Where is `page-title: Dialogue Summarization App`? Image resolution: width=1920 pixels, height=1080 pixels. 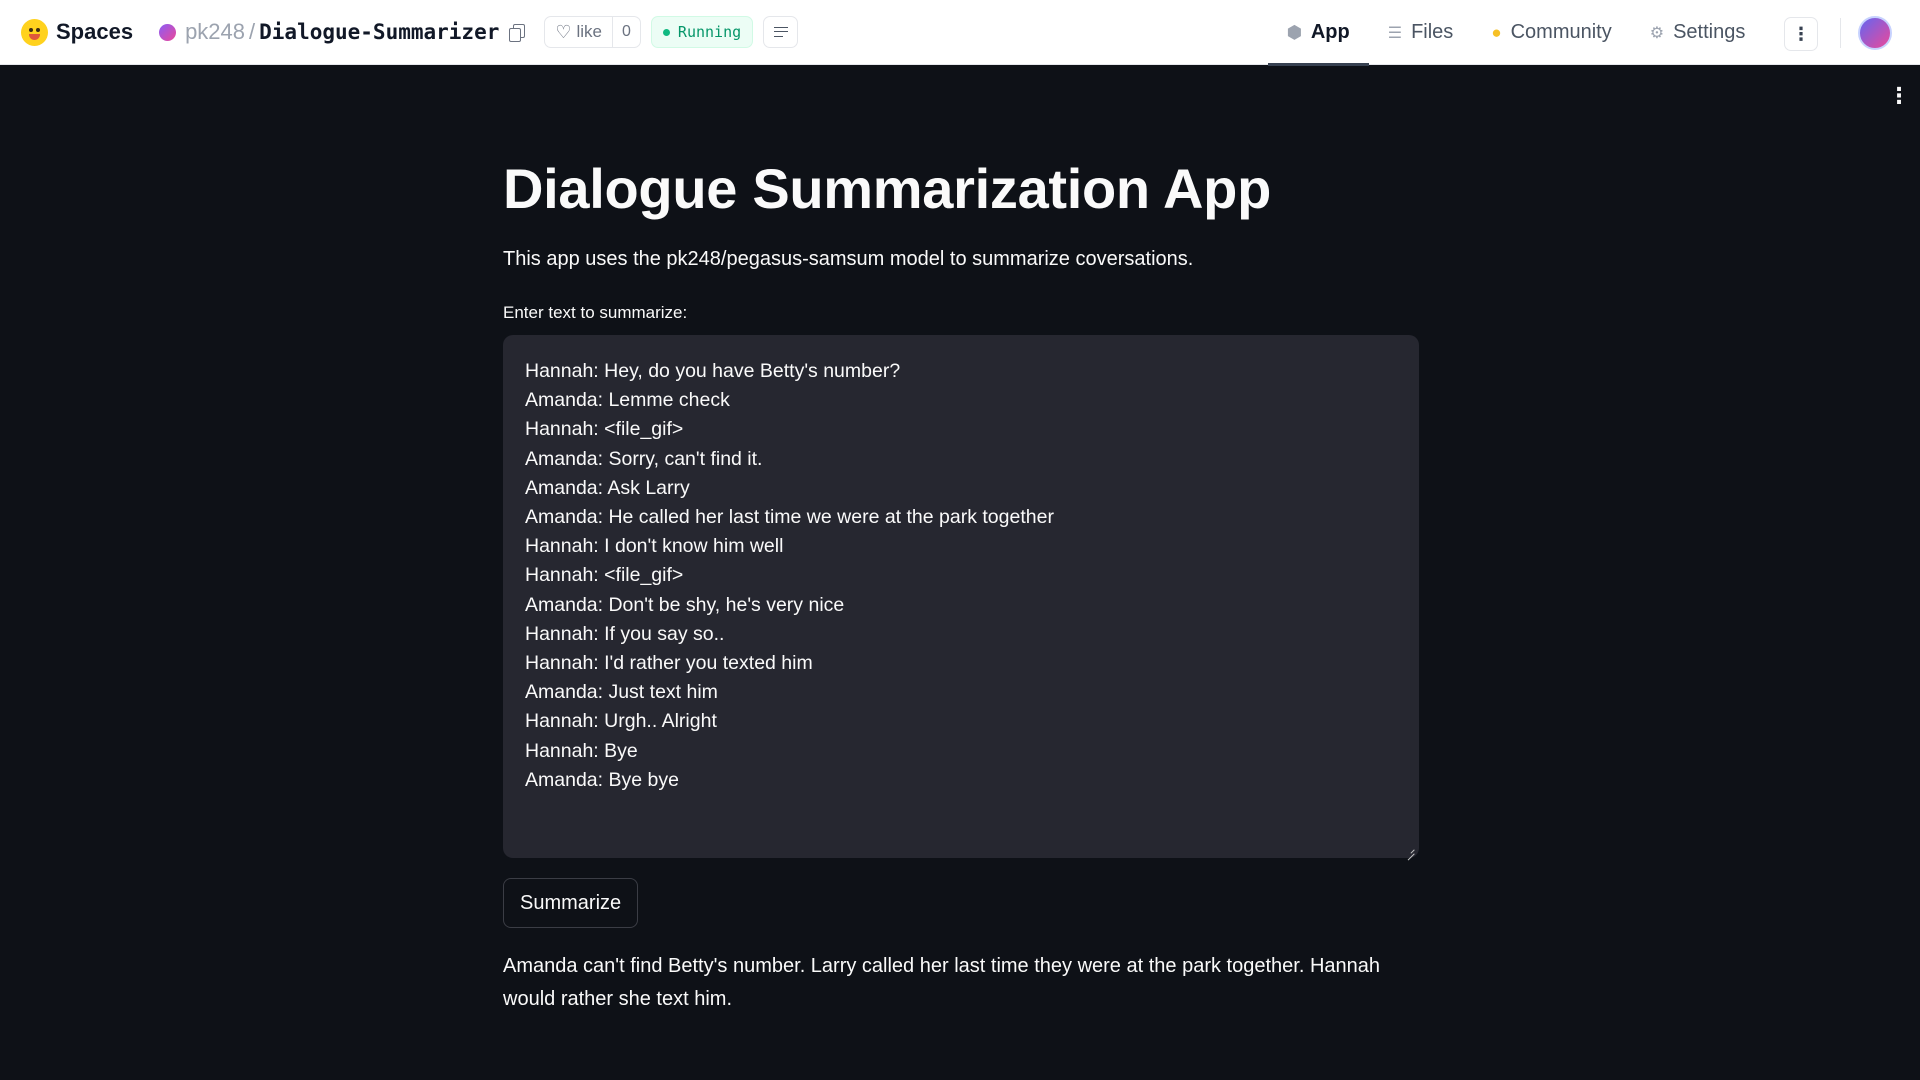
page-title: Dialogue Summarization App is located at coordinates (887, 188).